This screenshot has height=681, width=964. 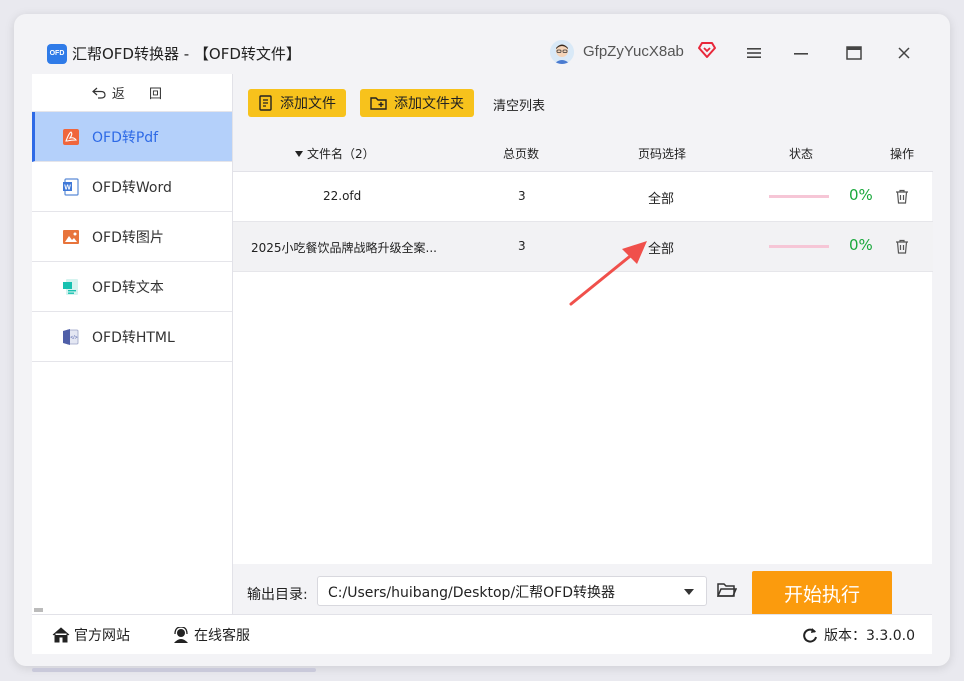 I want to click on sidebar-item-ofd-to-word: W OFD转Word, so click(x=132, y=187).